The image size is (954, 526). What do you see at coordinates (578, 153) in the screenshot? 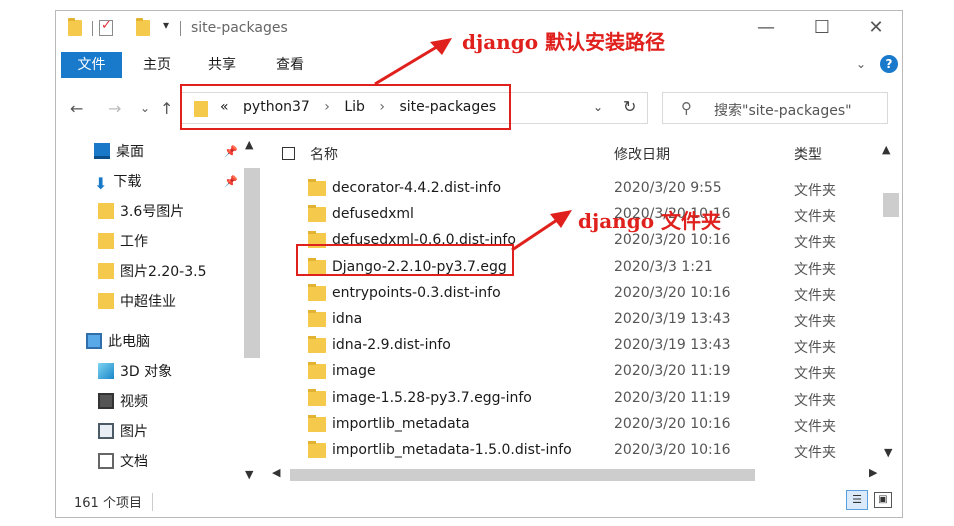
I see `column-headers: 名称 修改日期 类型` at bounding box center [578, 153].